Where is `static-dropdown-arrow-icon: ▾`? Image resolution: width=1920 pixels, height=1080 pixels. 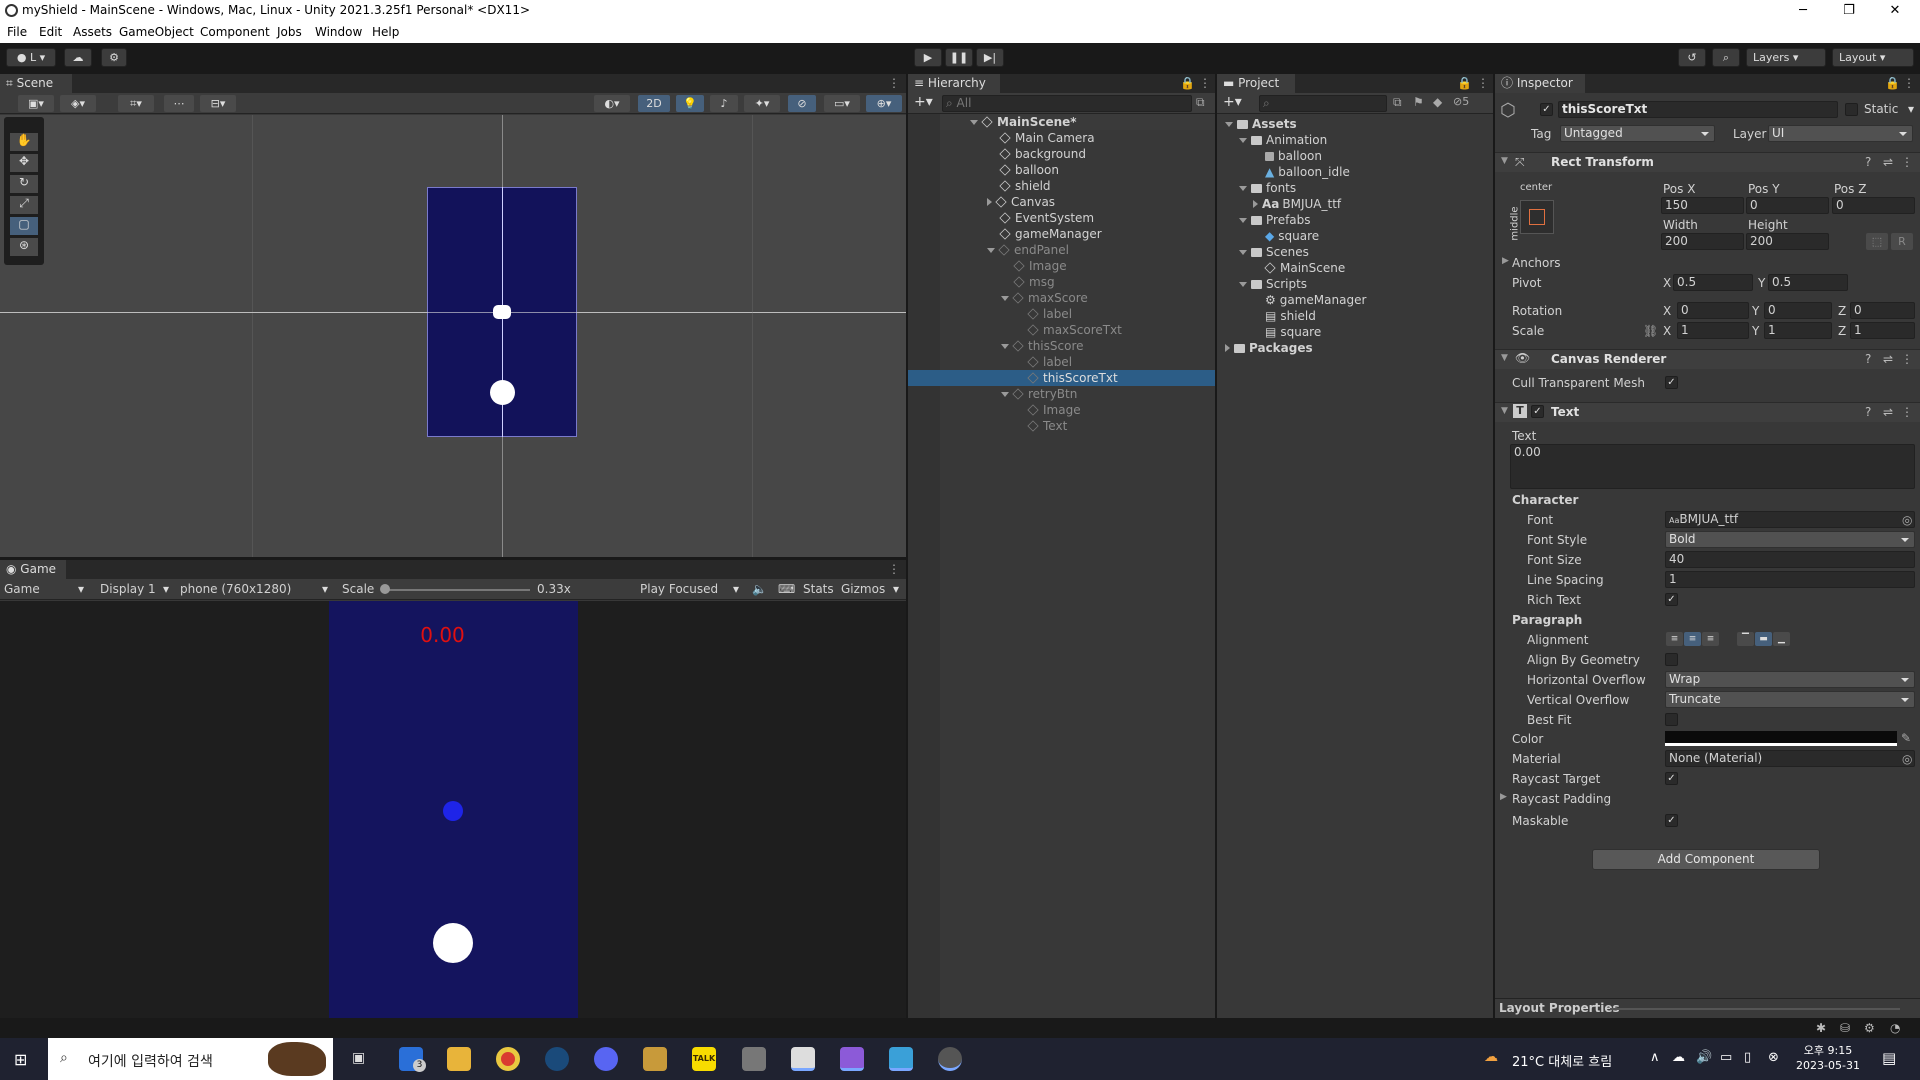 static-dropdown-arrow-icon: ▾ is located at coordinates (1911, 109).